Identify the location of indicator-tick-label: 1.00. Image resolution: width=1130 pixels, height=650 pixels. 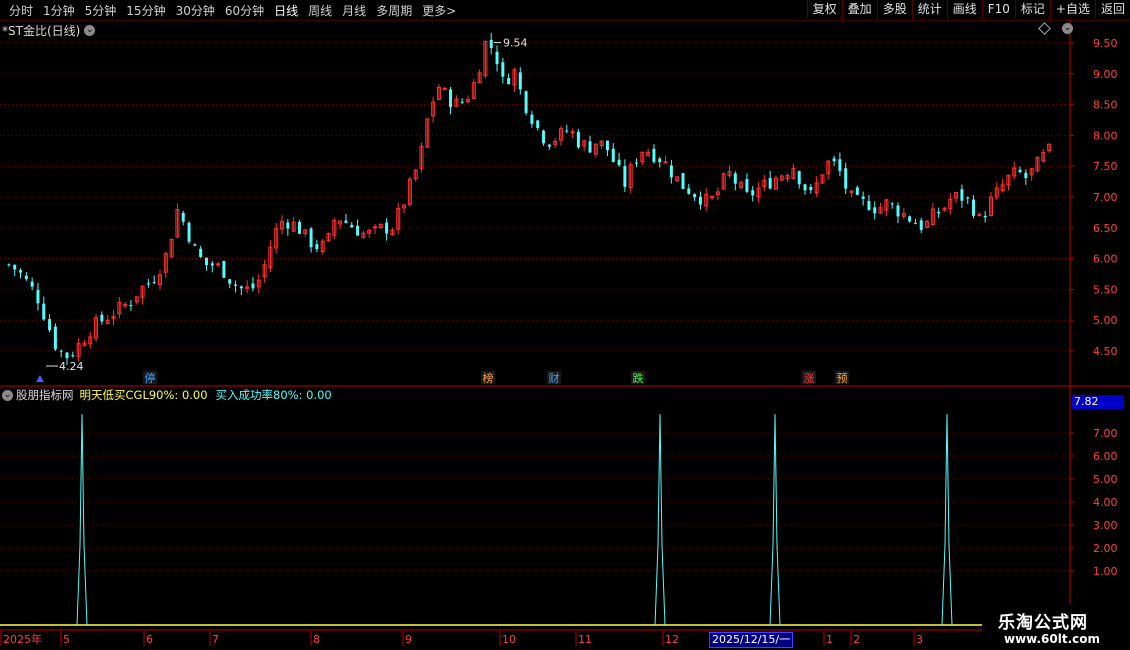
(1105, 571).